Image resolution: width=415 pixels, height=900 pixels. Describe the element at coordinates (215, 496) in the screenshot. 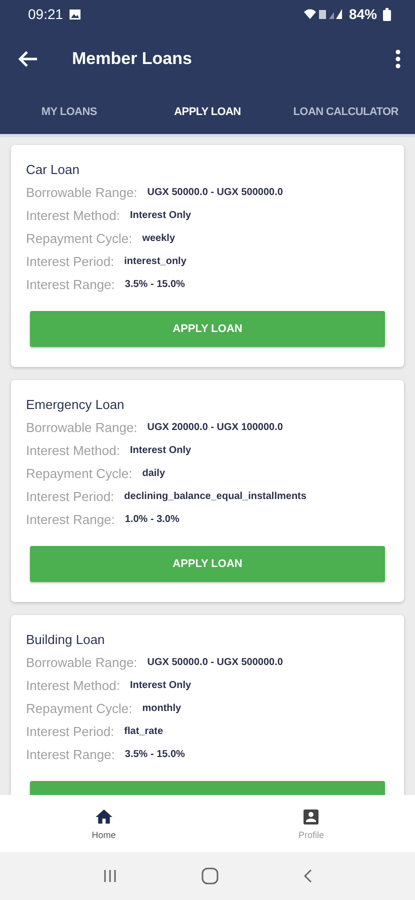

I see `field-value: declining_balance_equal_installments` at that location.